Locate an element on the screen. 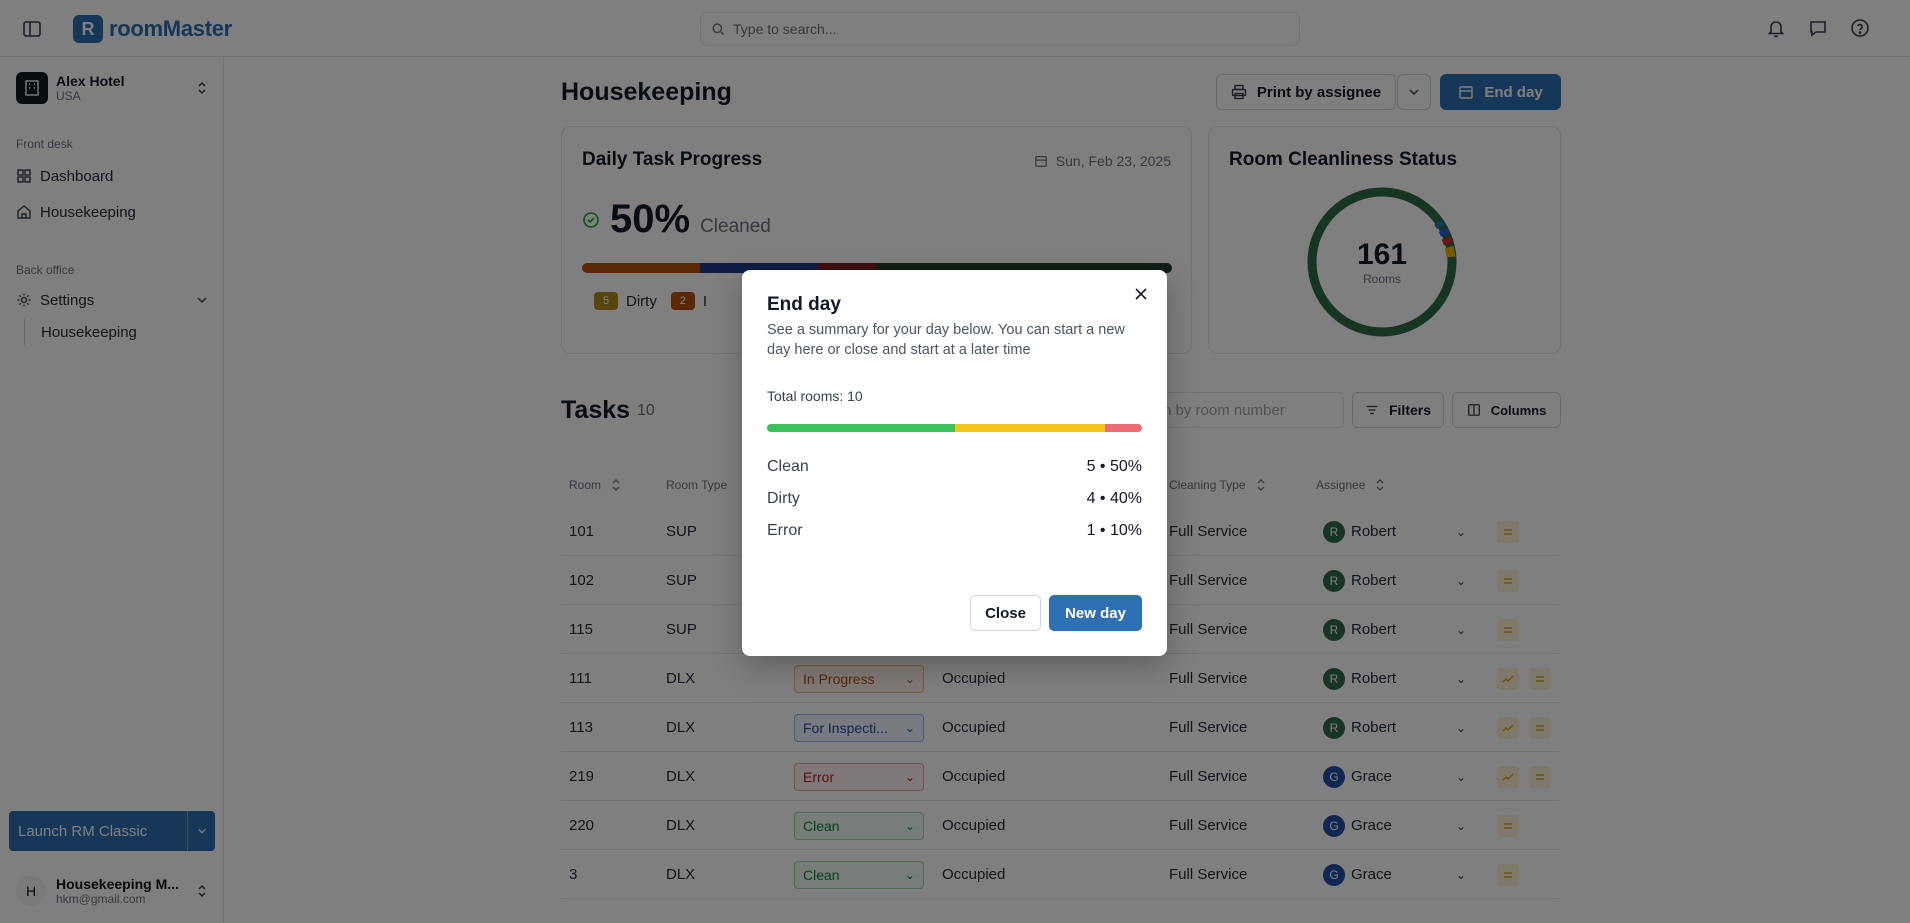 The width and height of the screenshot is (1910, 923). stat-value: 1 • 10% is located at coordinates (1114, 530).